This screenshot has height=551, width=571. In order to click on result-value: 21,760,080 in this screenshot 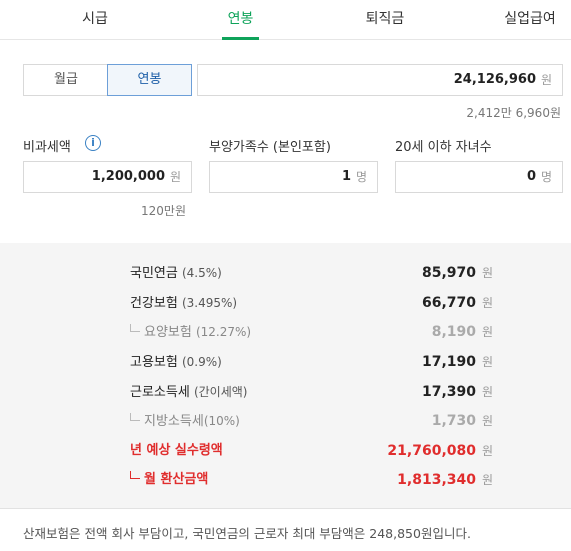, I will do `click(431, 451)`.